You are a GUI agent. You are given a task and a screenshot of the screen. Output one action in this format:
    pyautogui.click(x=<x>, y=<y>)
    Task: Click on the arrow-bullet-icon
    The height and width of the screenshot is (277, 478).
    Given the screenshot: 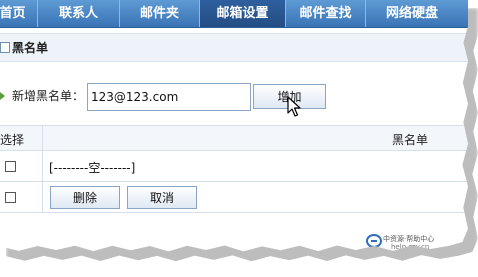 What is the action you would take?
    pyautogui.click(x=2, y=96)
    